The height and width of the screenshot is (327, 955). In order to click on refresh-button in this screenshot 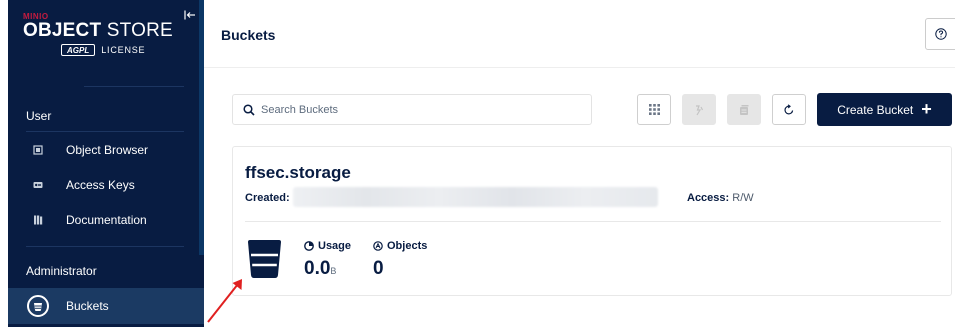, I will do `click(789, 109)`.